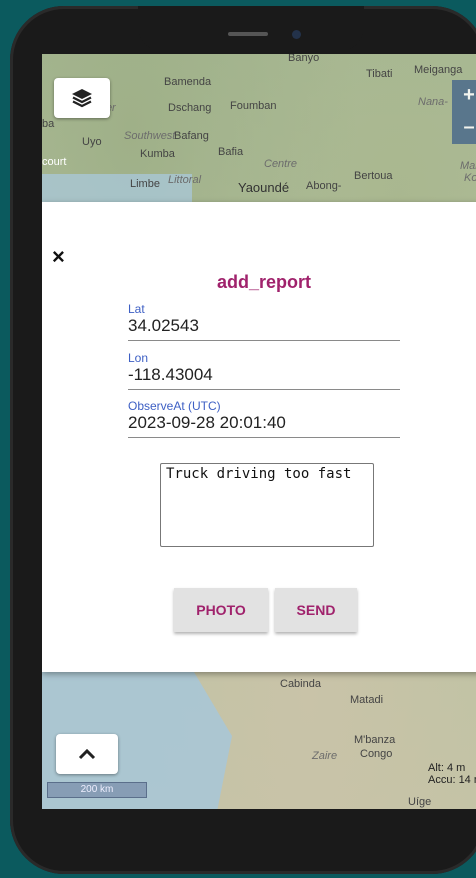  Describe the element at coordinates (324, 186) in the screenshot. I see `map-place-label: Abong-` at that location.